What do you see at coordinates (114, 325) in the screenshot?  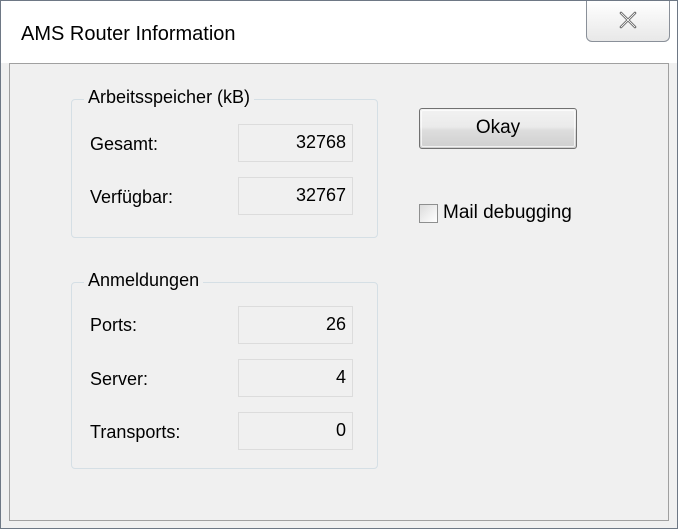 I see `ports-label: Ports:` at bounding box center [114, 325].